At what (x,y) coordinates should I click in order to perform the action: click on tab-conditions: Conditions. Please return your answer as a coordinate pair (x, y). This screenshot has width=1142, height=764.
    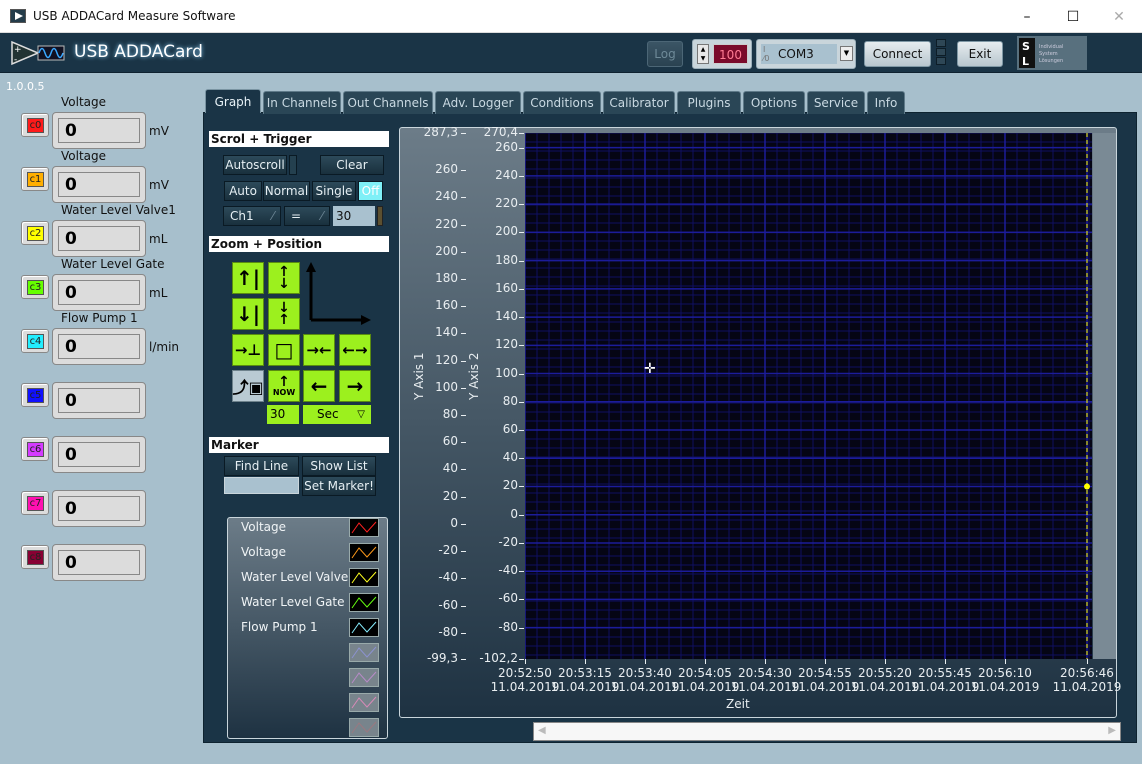
    Looking at the image, I should click on (562, 102).